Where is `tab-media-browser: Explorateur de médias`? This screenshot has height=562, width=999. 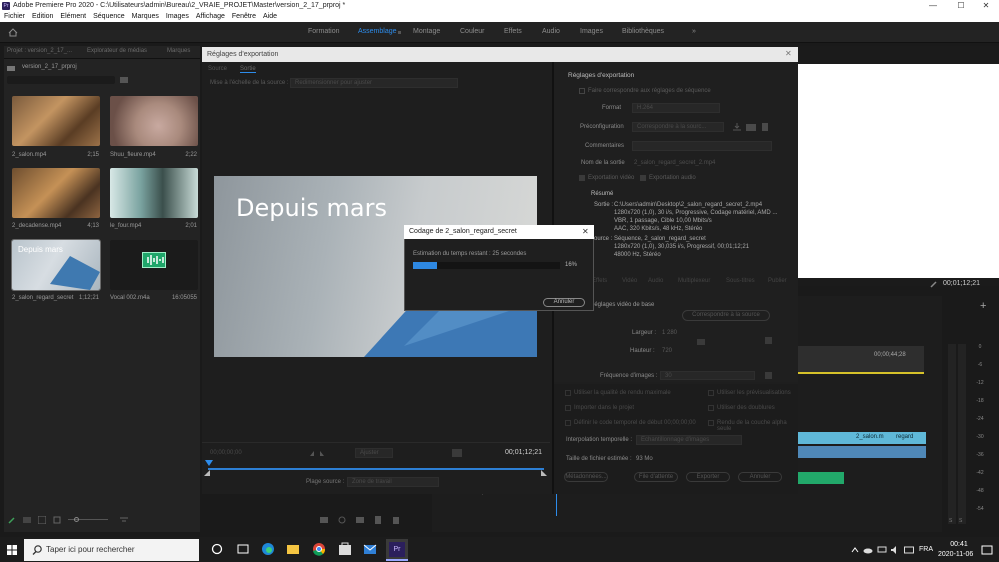
tab-media-browser: Explorateur de médias is located at coordinates (117, 51).